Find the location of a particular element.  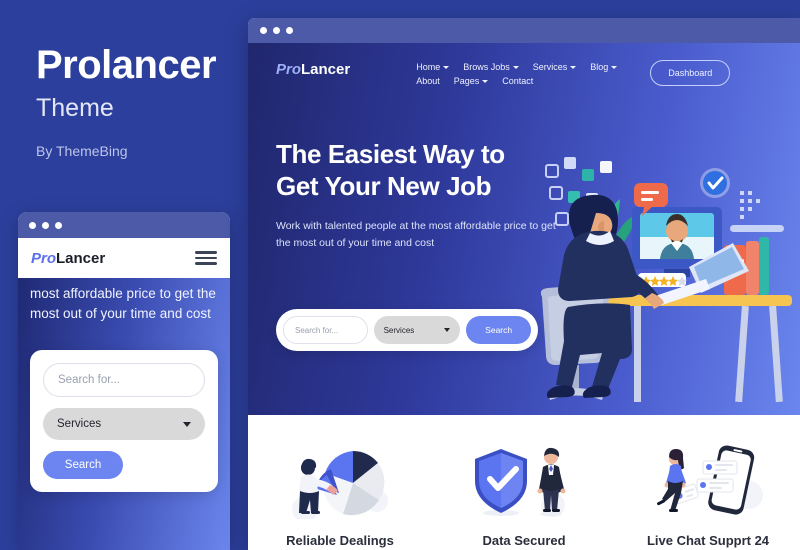

dashboard-button: Dashboard is located at coordinates (690, 73).